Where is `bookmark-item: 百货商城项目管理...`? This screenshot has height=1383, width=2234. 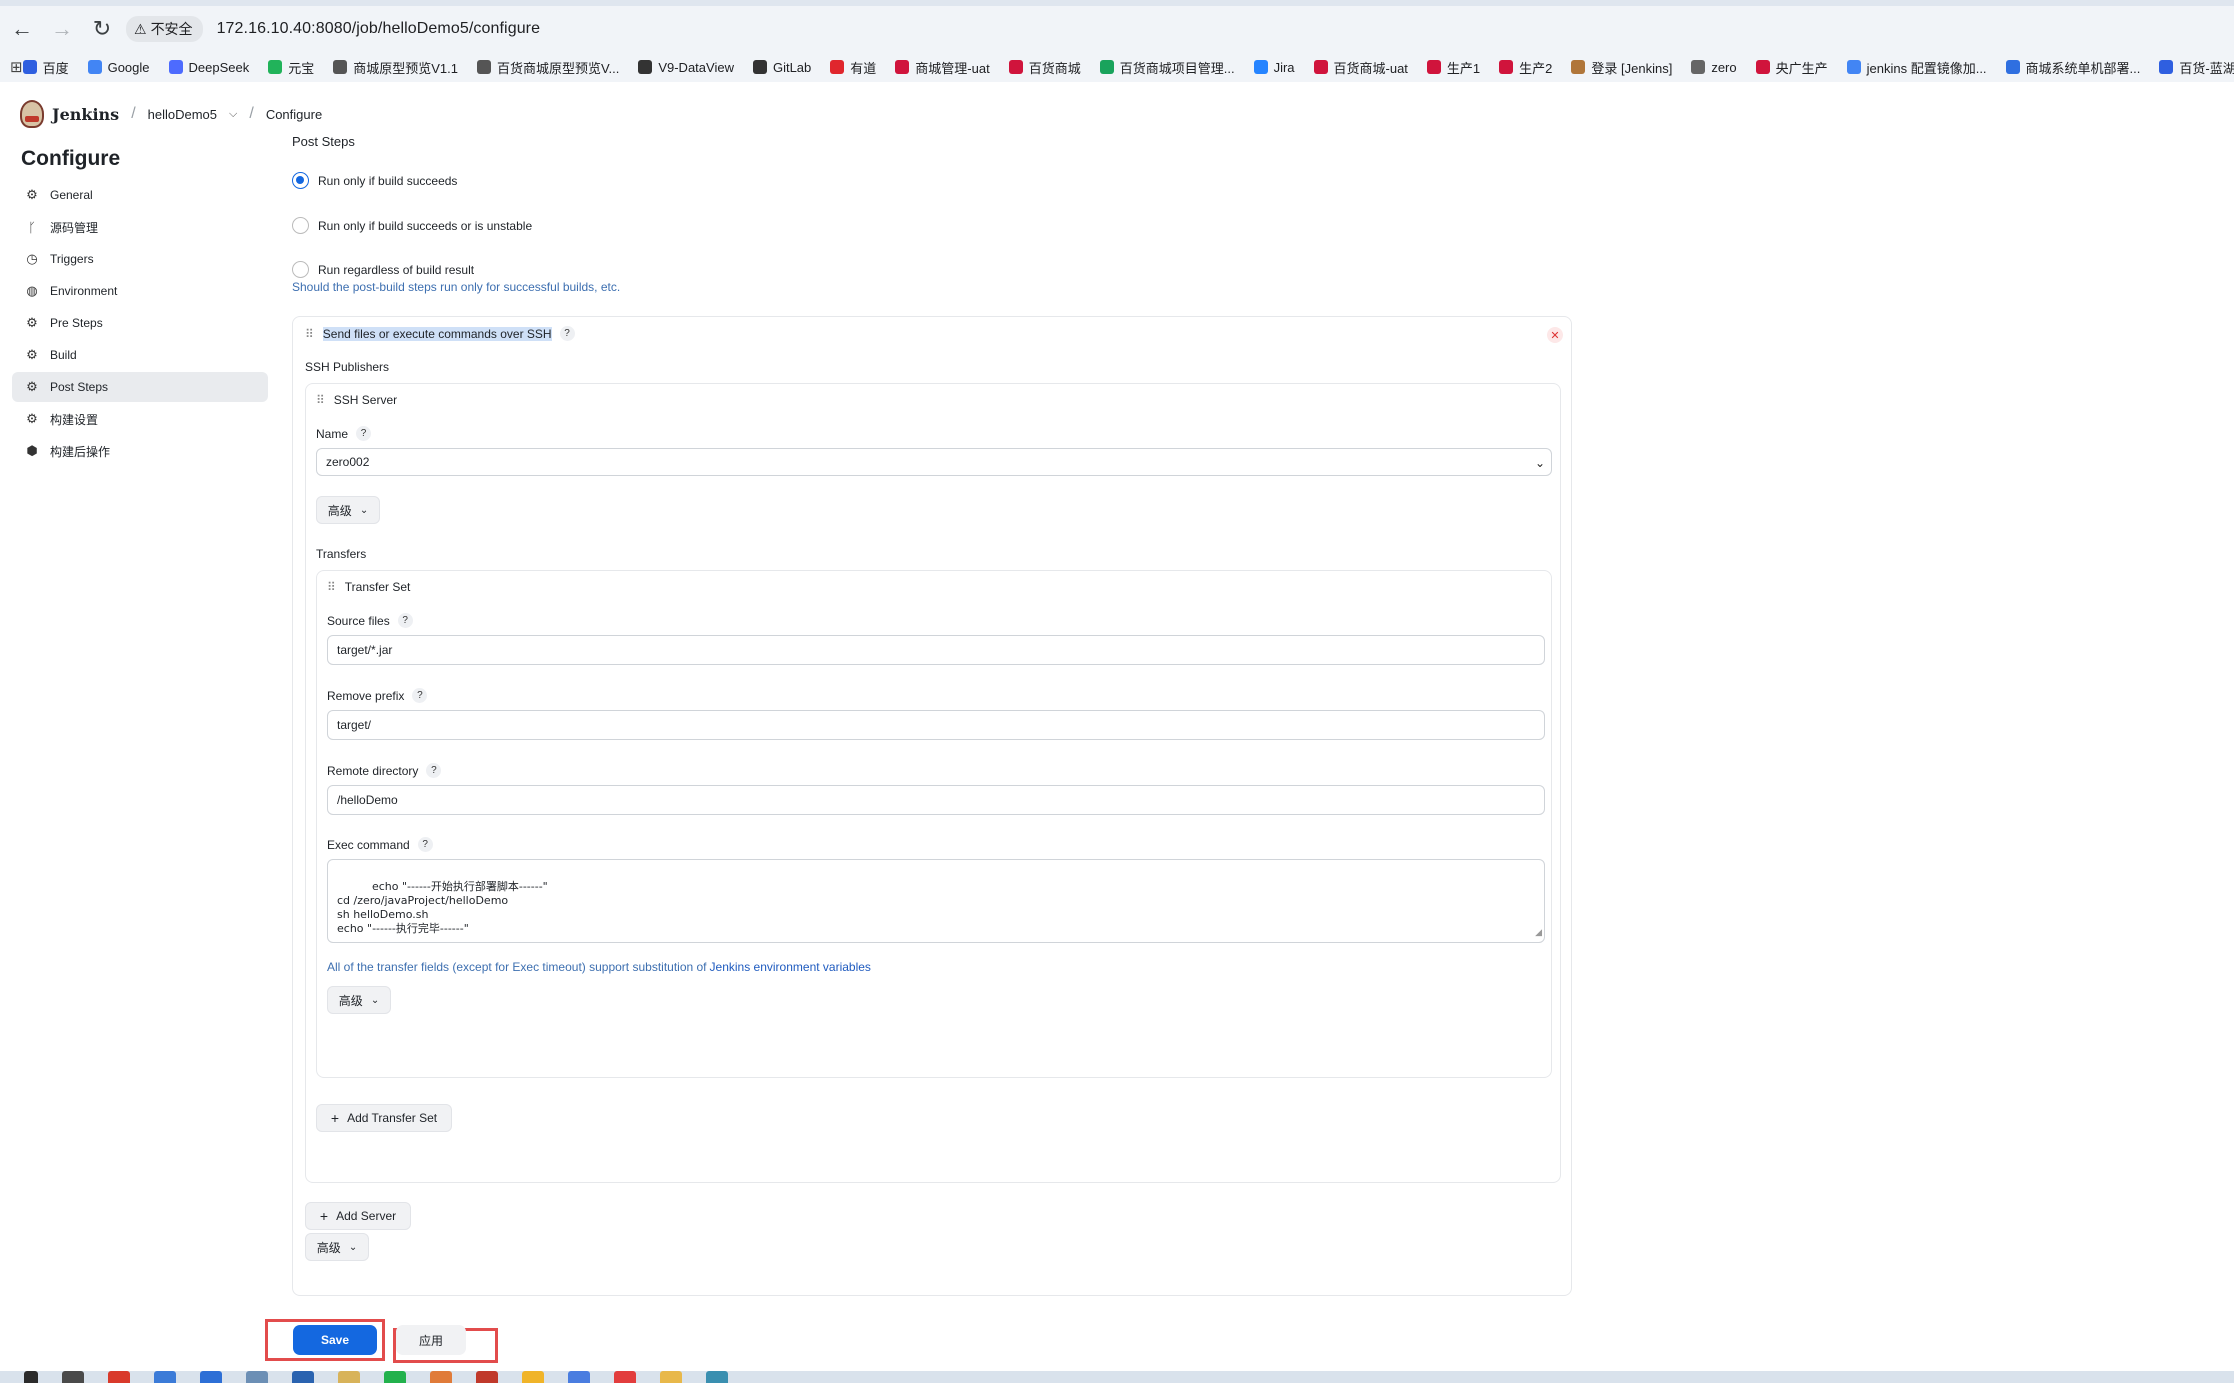
bookmark-item: 百货商城项目管理... is located at coordinates (1167, 67).